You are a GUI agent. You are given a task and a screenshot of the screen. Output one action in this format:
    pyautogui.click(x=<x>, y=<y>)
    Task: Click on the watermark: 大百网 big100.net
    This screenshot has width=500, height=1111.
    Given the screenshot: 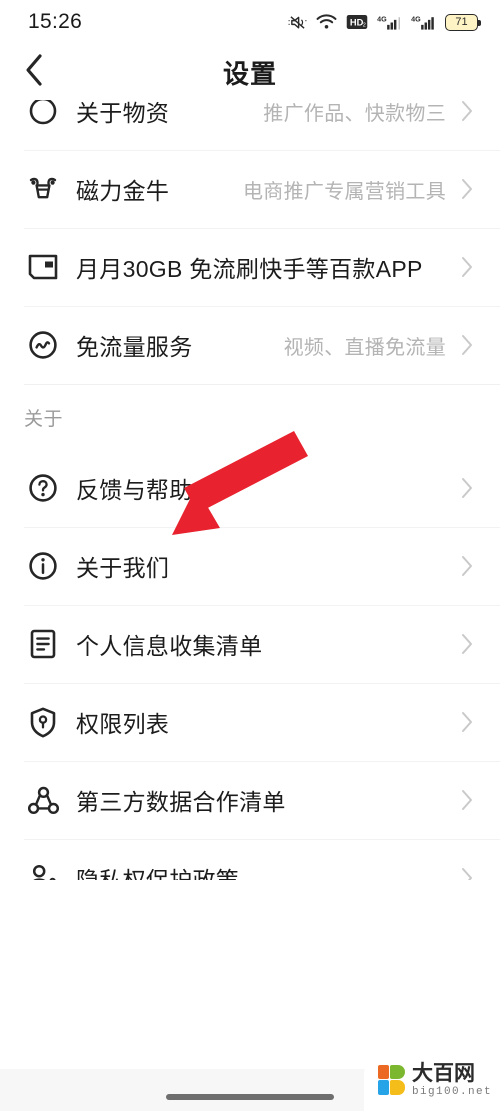 What is the action you would take?
    pyautogui.click(x=432, y=1080)
    